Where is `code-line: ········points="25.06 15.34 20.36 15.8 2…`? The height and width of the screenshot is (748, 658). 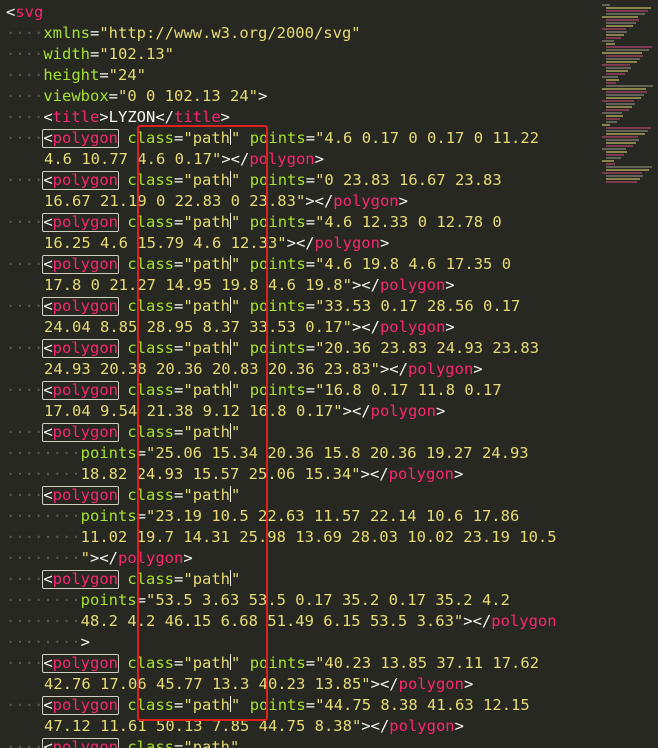
code-line: ········points="25.06 15.34 20.36 15.8 2… is located at coordinates (267, 453).